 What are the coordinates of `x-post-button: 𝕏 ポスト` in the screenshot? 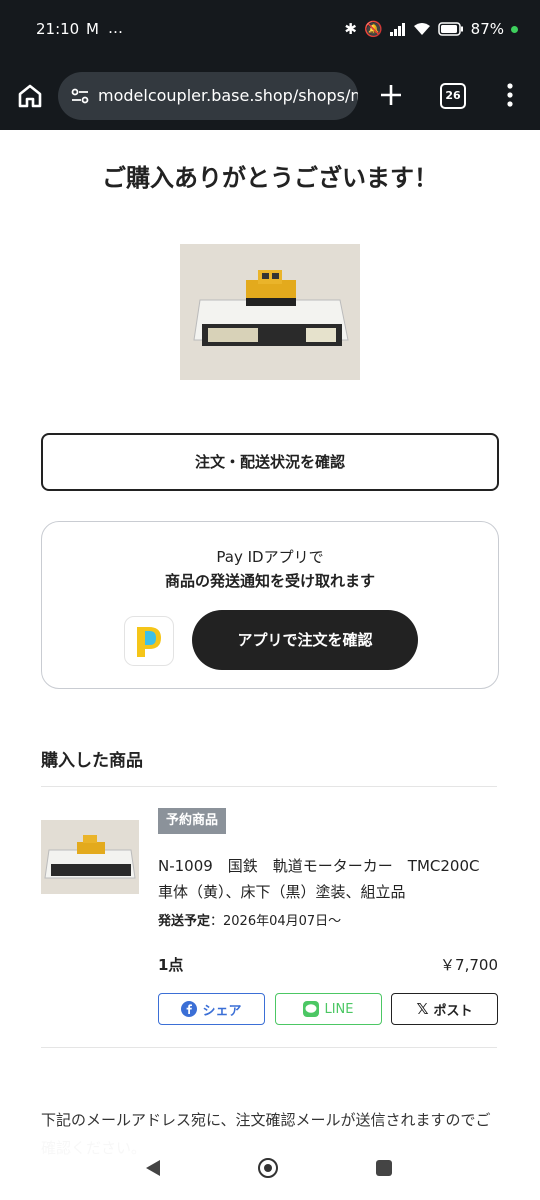 It's located at (444, 1009).